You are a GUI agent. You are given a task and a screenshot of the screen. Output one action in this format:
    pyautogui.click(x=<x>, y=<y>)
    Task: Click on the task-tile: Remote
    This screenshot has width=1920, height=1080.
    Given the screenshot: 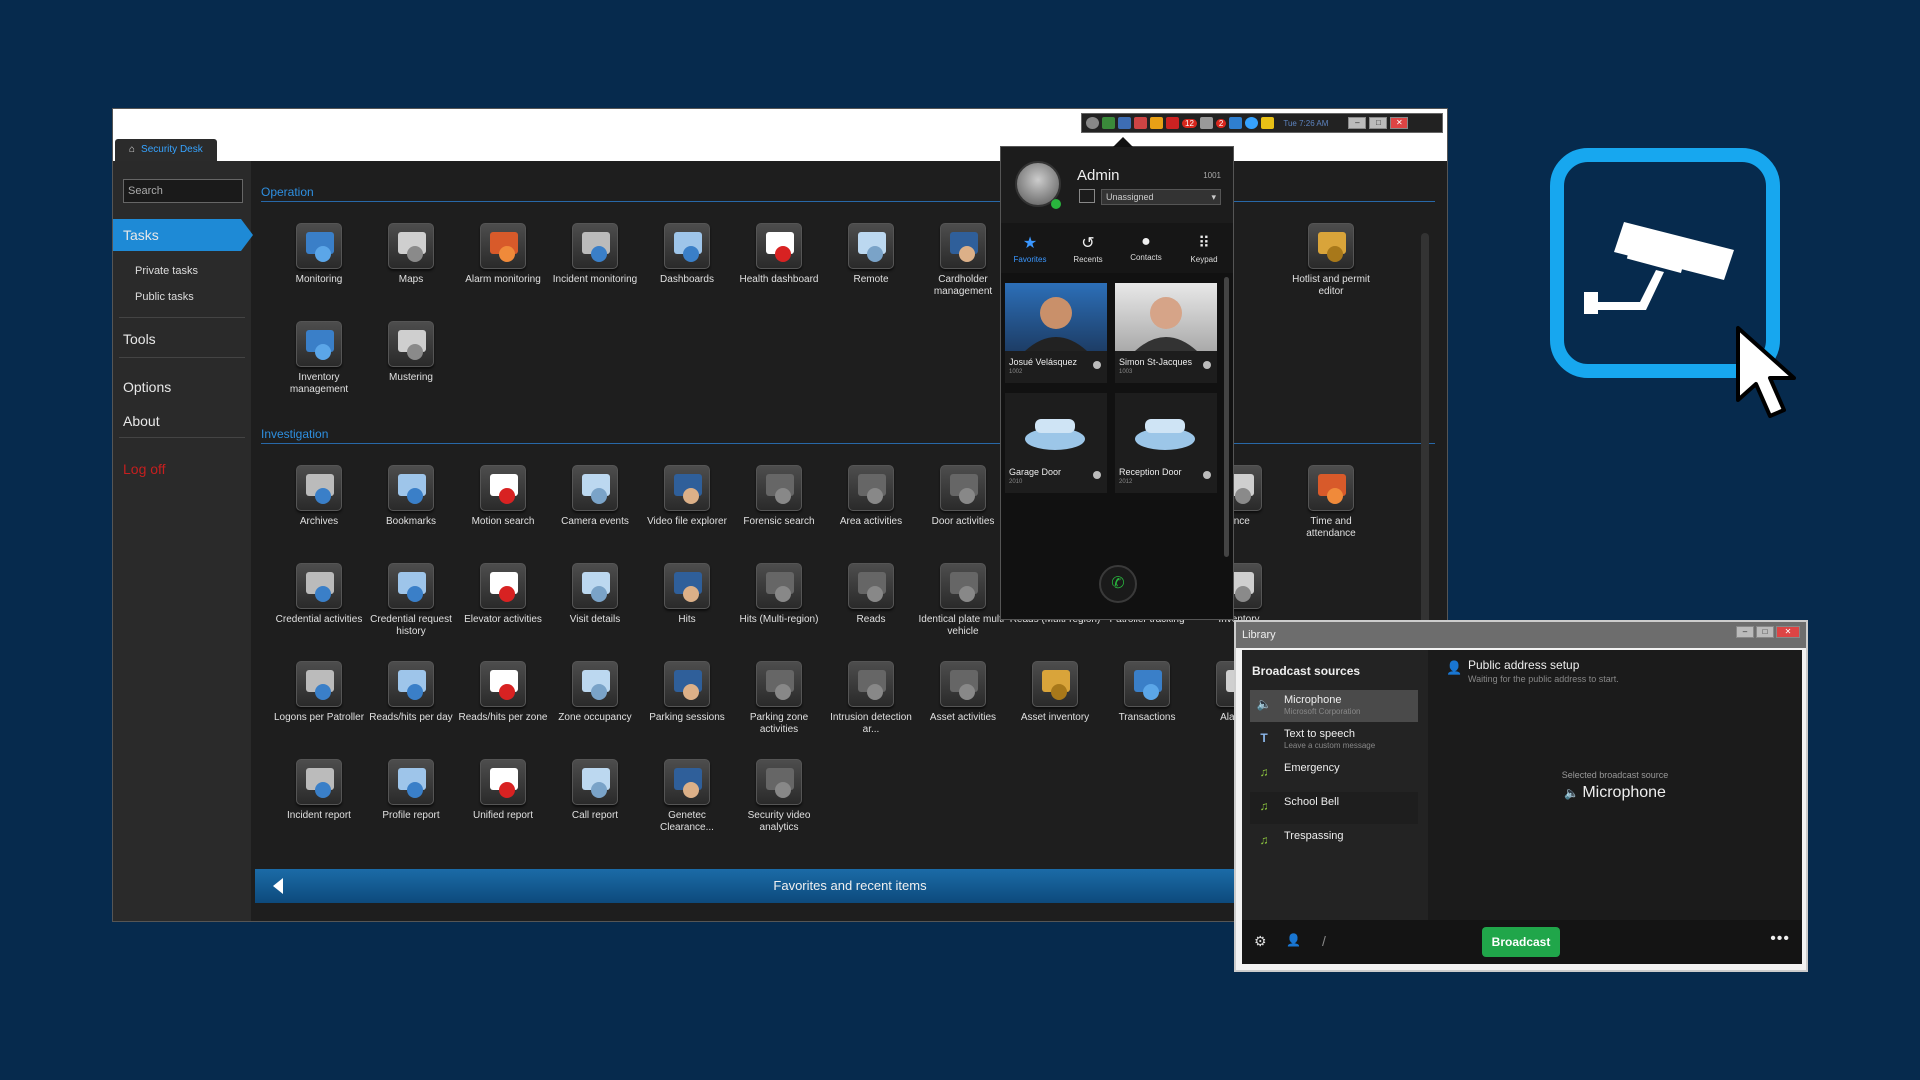 What is the action you would take?
    pyautogui.click(x=871, y=254)
    